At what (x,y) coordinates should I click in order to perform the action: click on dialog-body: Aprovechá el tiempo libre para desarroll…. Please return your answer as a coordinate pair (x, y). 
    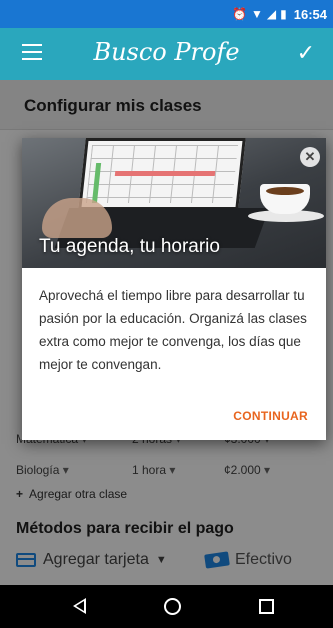
    Looking at the image, I should click on (173, 330).